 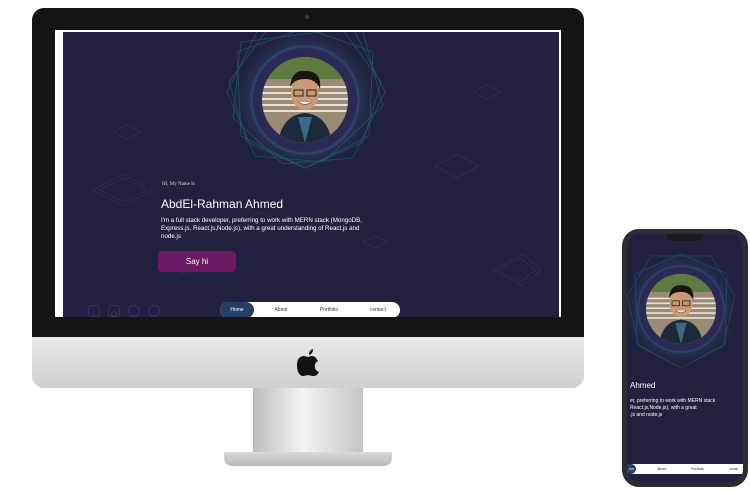 I want to click on profile-photo, so click(x=305, y=100).